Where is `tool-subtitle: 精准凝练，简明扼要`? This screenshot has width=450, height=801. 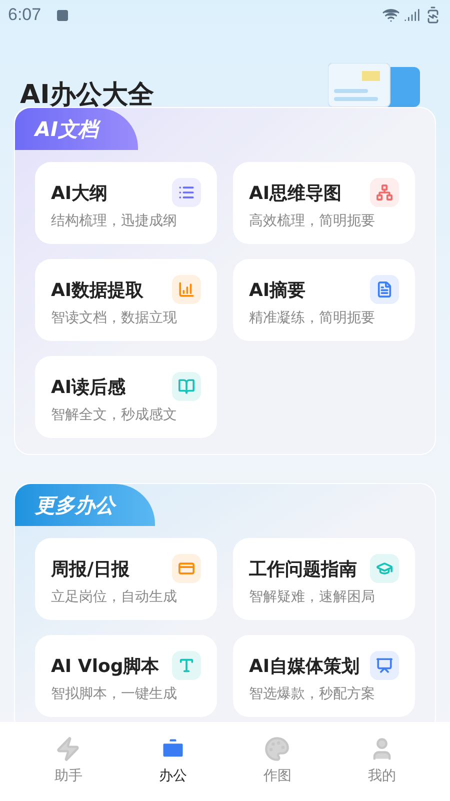
tool-subtitle: 精准凝练，简明扼要 is located at coordinates (312, 318).